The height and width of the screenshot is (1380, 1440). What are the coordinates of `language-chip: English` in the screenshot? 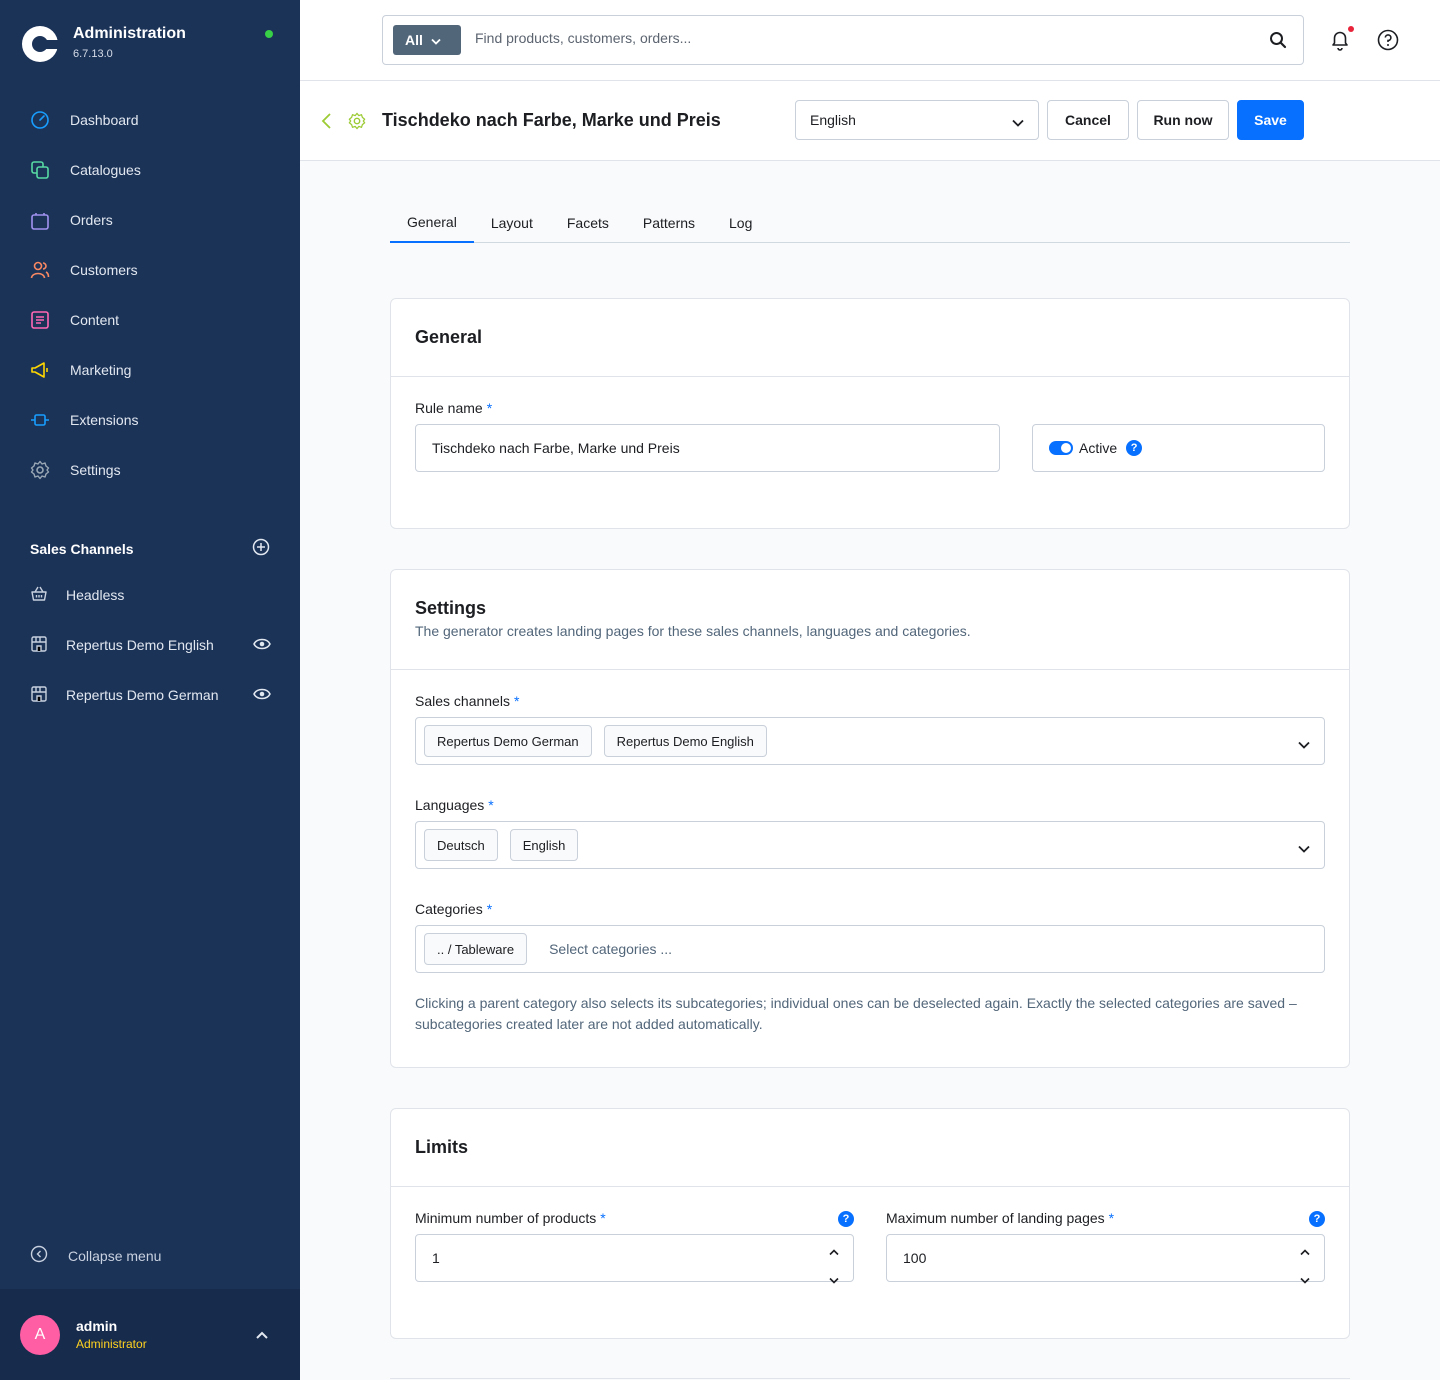 It's located at (544, 845).